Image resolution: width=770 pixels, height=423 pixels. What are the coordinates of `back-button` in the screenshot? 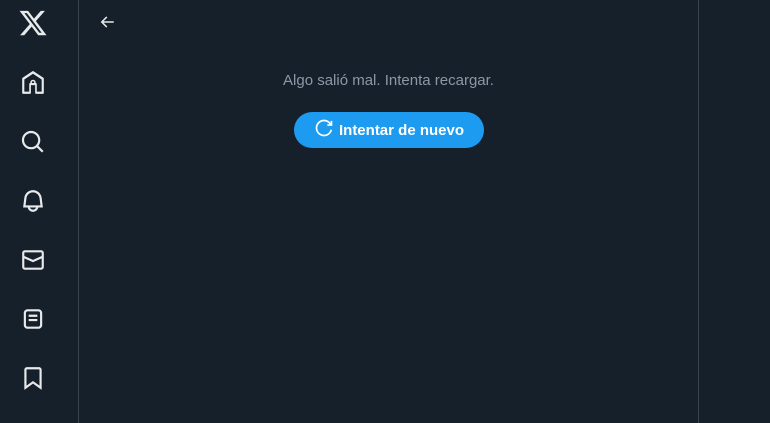 It's located at (107, 24).